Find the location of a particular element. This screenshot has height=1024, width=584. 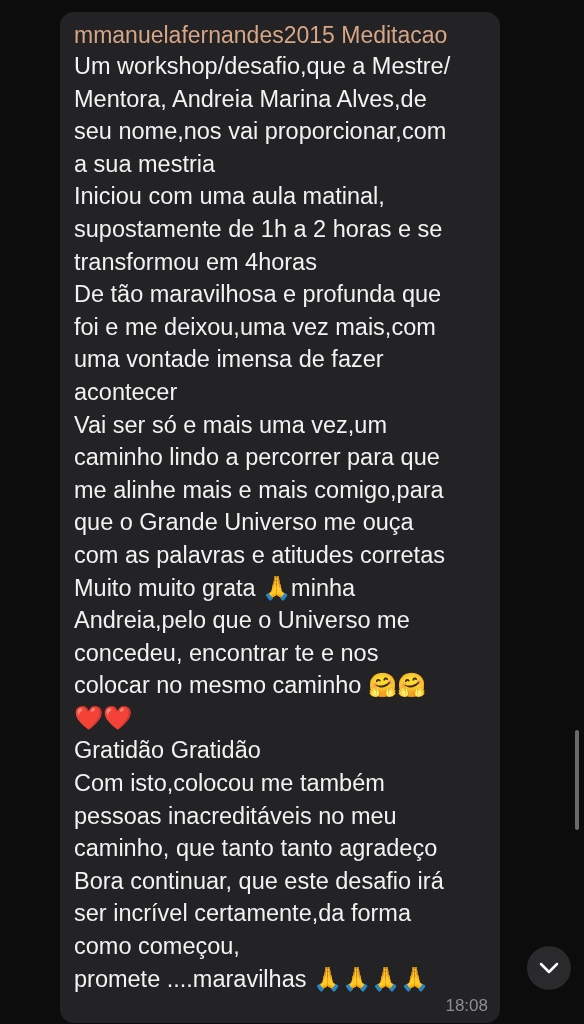

message-line: uma vontade imensa de fazer is located at coordinates (229, 360).